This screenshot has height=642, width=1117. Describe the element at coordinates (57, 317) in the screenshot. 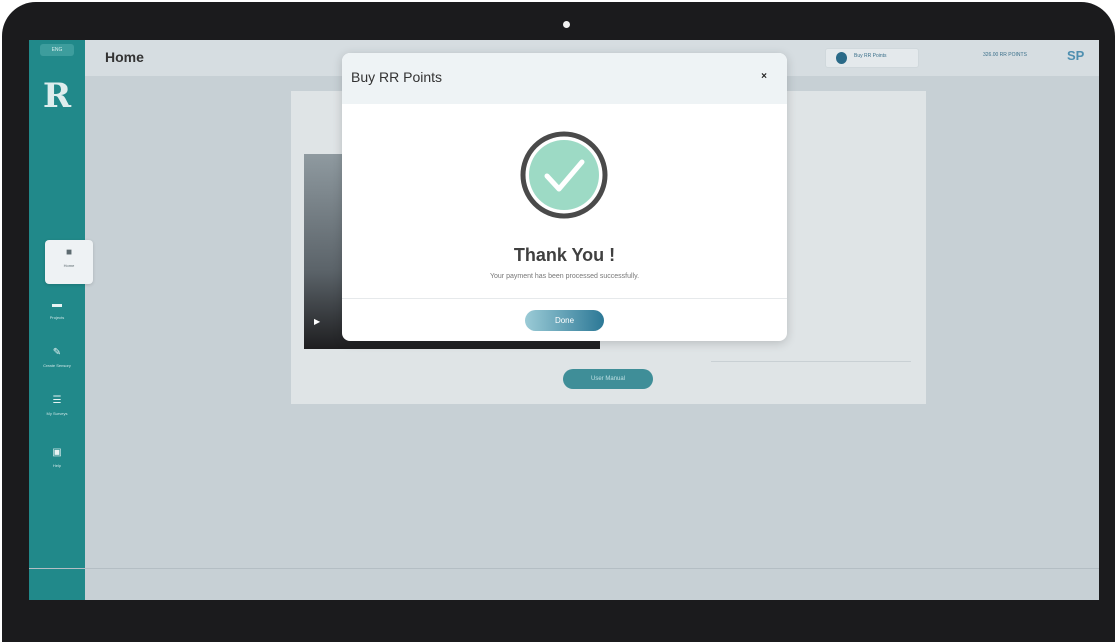

I see `sidebar-item-label: Projects` at that location.